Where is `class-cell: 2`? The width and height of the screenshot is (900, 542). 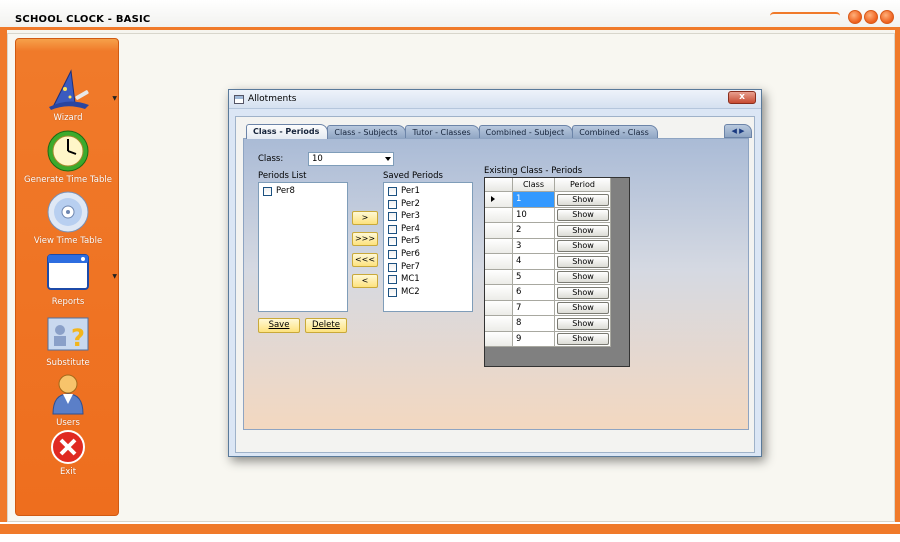
class-cell: 2 is located at coordinates (534, 231).